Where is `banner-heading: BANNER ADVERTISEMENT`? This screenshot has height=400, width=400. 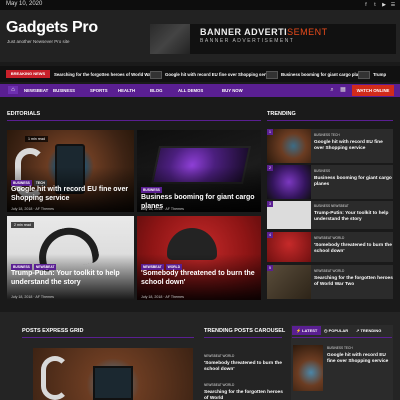
banner-heading: BANNER ADVERTISEMENT is located at coordinates (264, 32).